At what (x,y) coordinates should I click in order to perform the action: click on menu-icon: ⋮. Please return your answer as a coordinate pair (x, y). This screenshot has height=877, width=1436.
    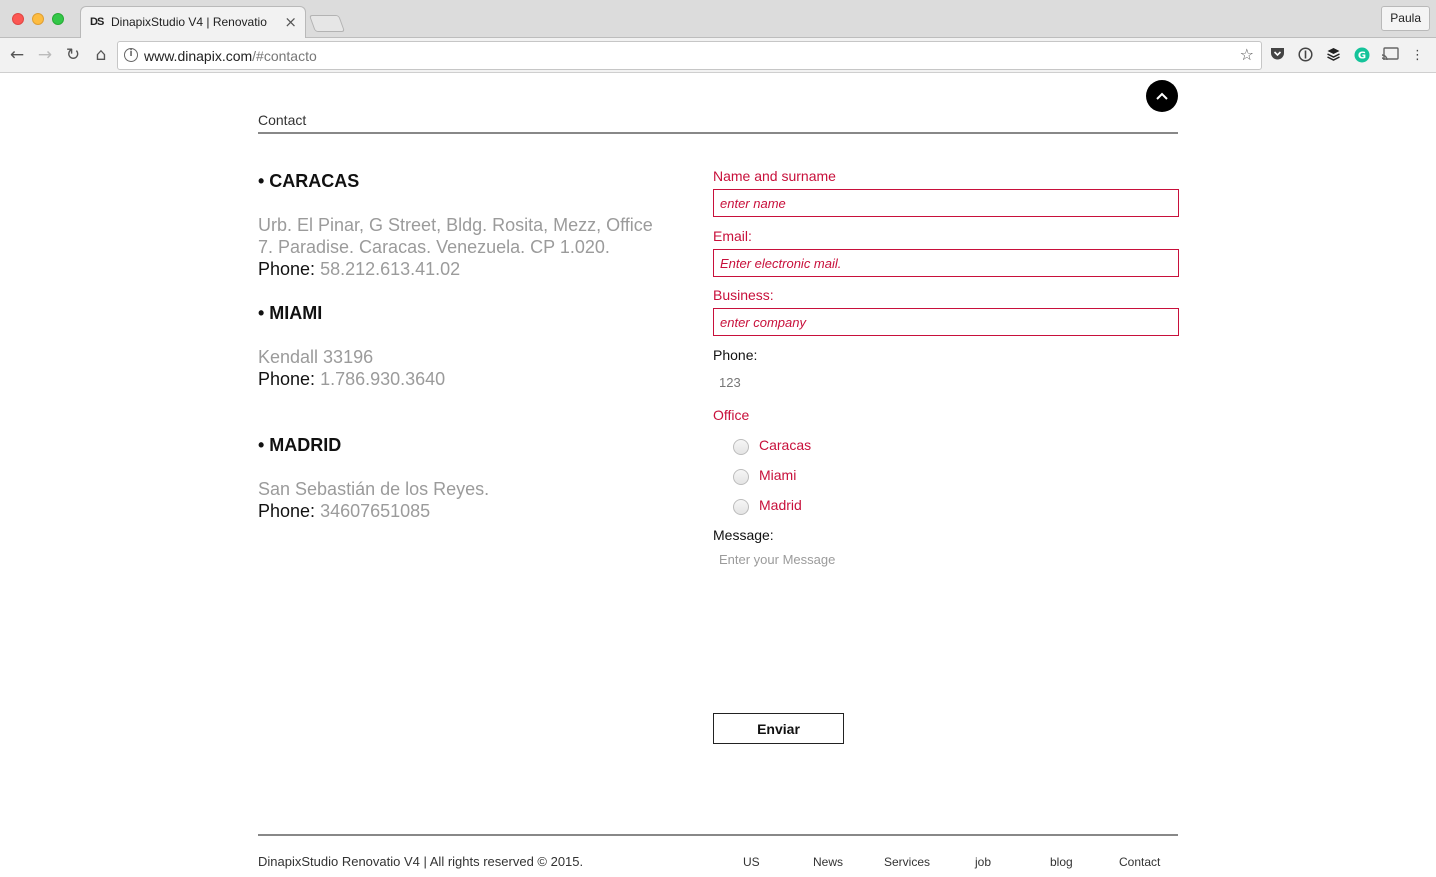
    Looking at the image, I should click on (1417, 55).